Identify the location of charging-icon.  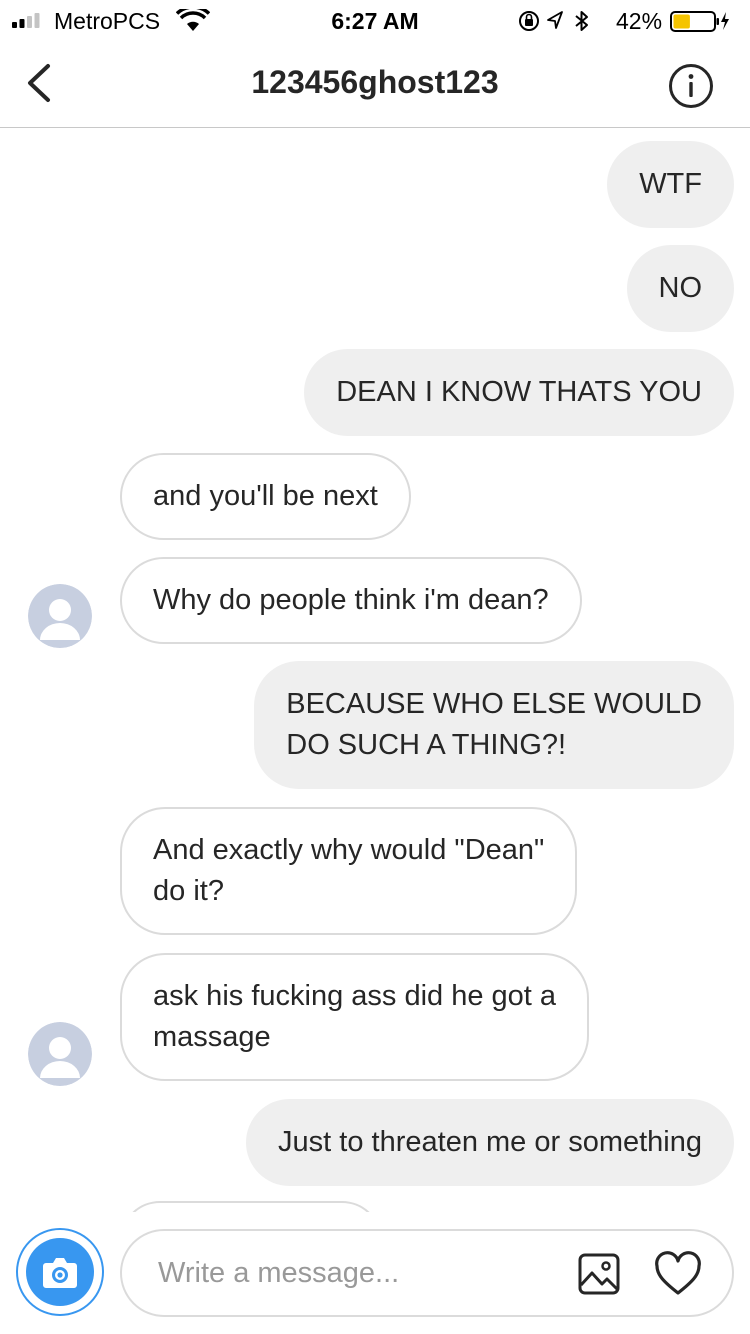
(725, 21).